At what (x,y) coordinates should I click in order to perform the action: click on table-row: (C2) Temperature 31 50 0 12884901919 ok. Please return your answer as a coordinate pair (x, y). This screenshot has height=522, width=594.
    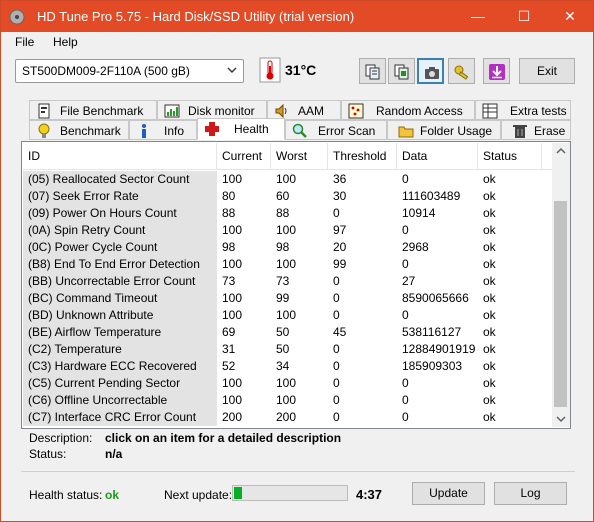
    Looking at the image, I should click on (288, 349).